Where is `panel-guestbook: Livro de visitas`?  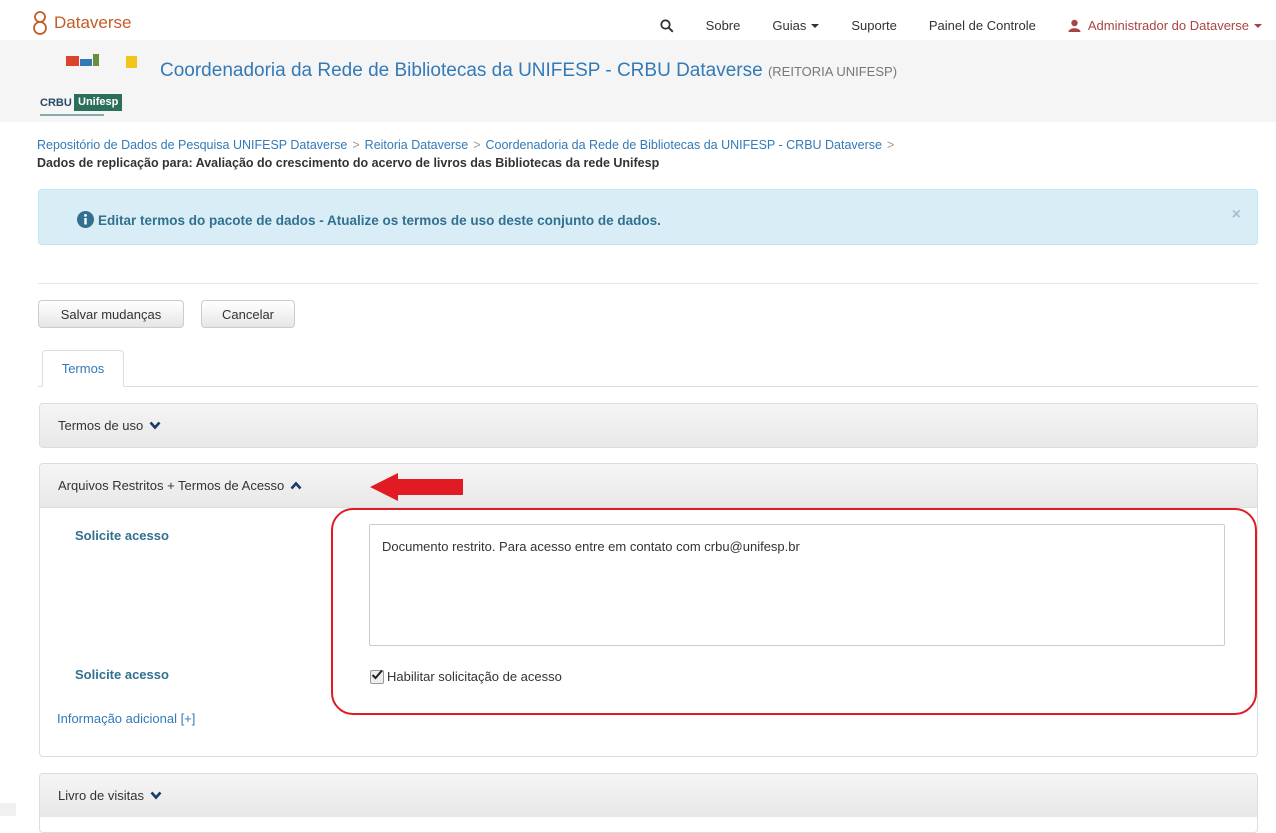
panel-guestbook: Livro de visitas is located at coordinates (648, 803).